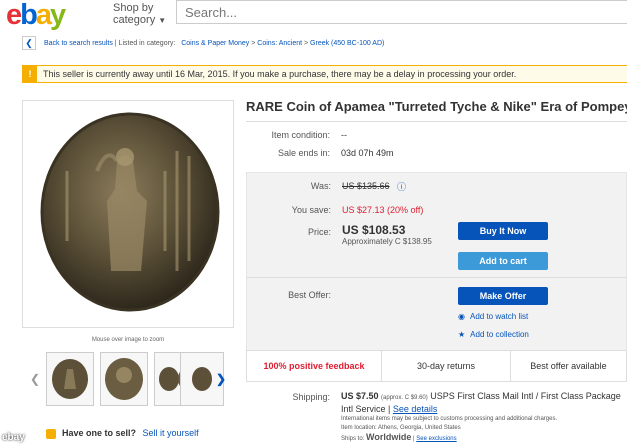 This screenshot has height=448, width=627. What do you see at coordinates (493, 334) in the screenshot?
I see `add-to-collection-link: ★ Add to collection` at bounding box center [493, 334].